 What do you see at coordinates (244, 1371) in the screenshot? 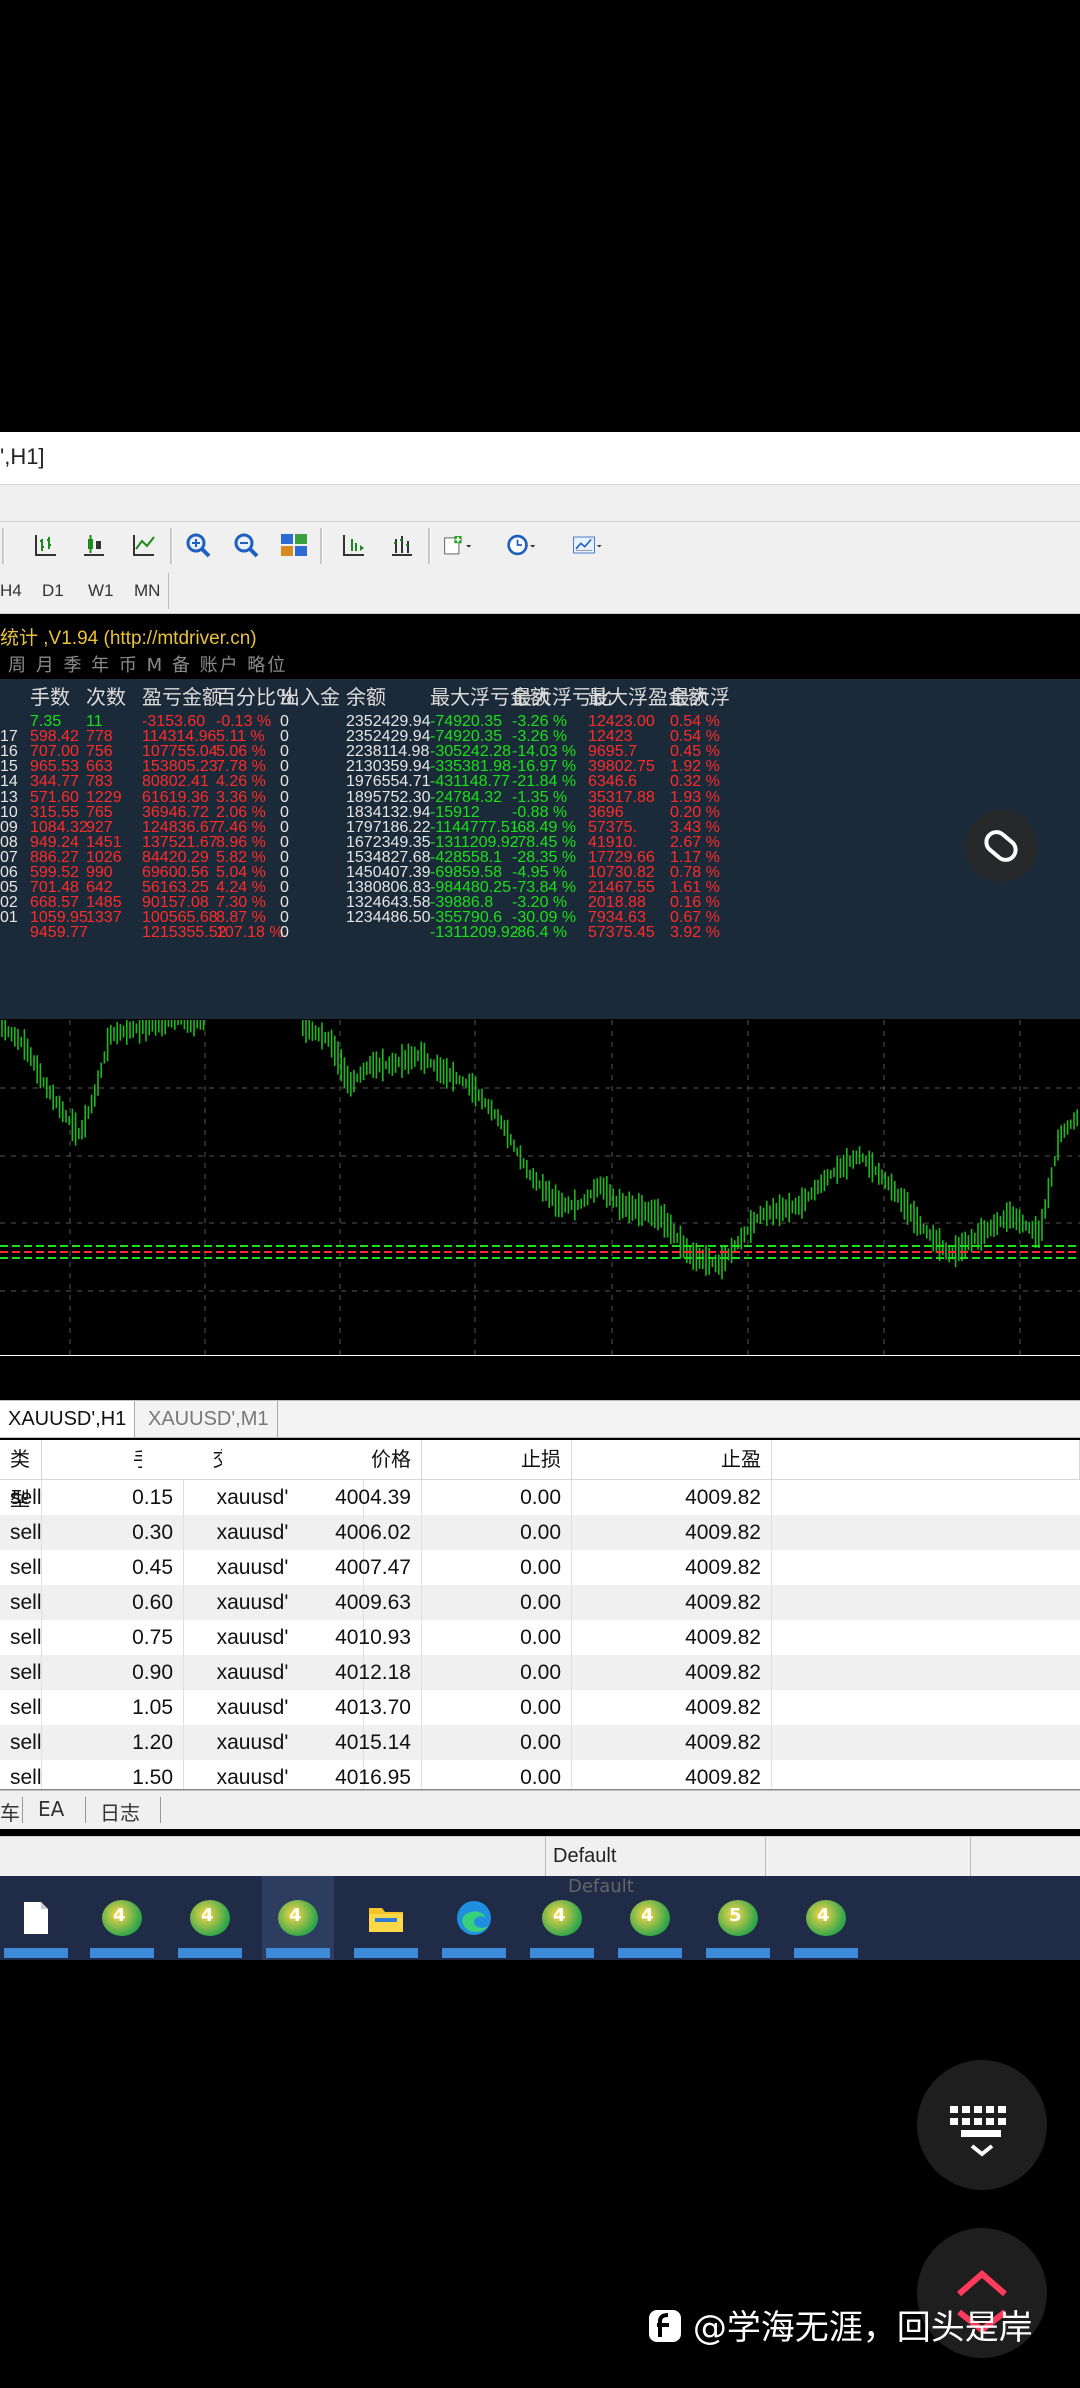
I see `x-axis-tick-label: 12 Jun 16:00` at bounding box center [244, 1371].